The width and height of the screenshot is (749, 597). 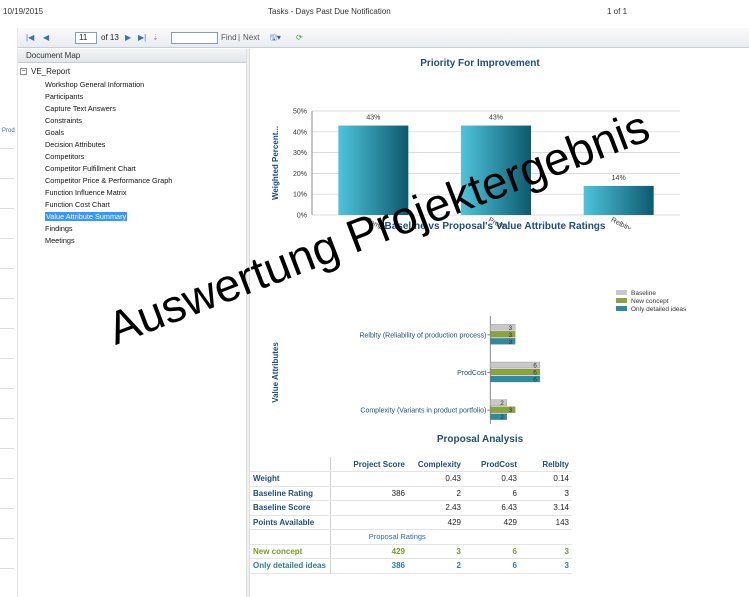 What do you see at coordinates (108, 109) in the screenshot?
I see `document-map-item: Capture Text Answers` at bounding box center [108, 109].